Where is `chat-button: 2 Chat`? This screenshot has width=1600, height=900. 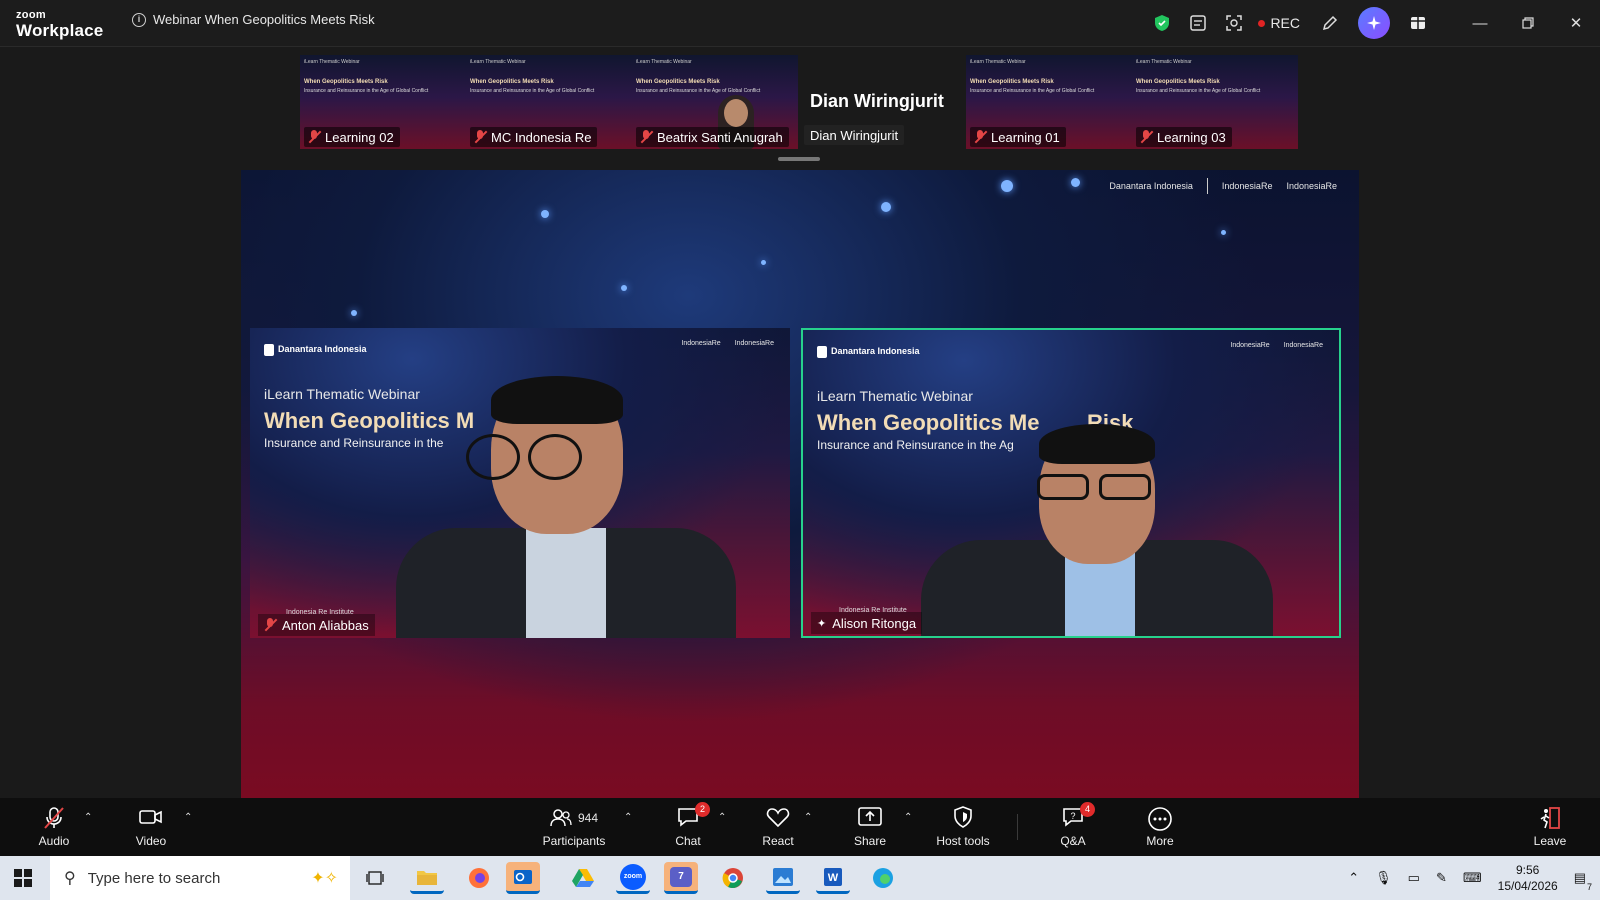
chat-button: 2 Chat is located at coordinates (689, 827).